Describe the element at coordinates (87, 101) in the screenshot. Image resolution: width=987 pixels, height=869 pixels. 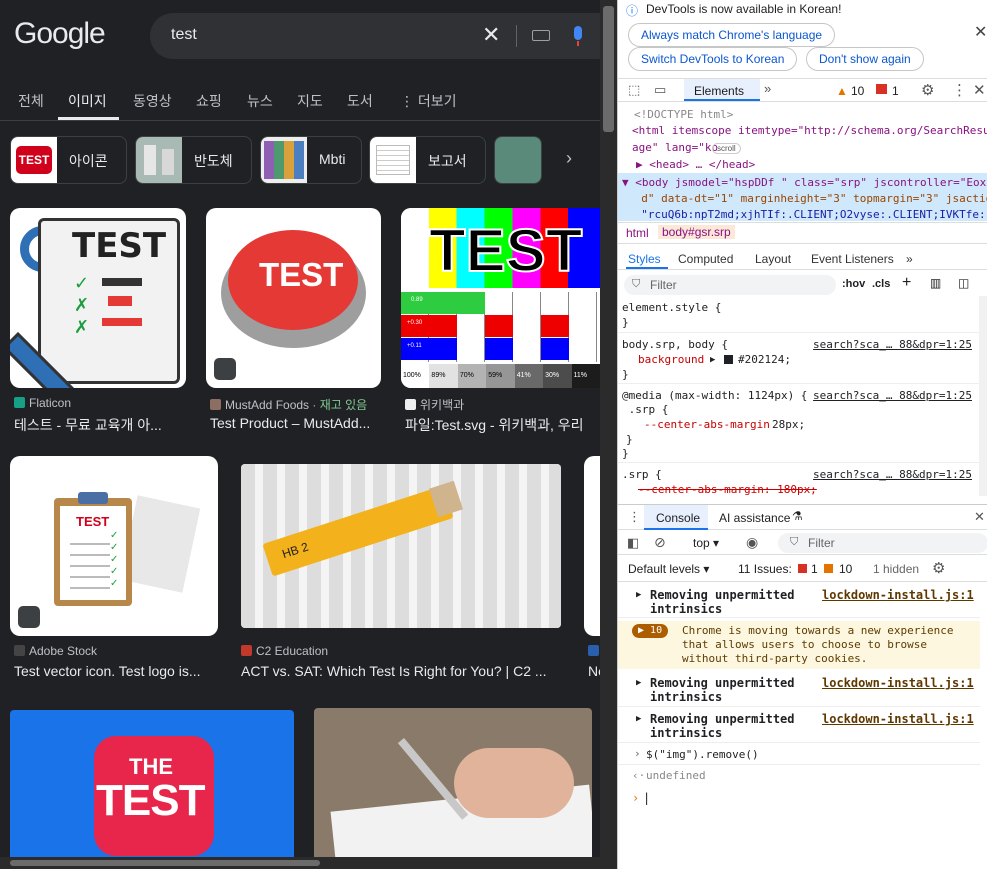
I see `tab-images: 이미지` at that location.